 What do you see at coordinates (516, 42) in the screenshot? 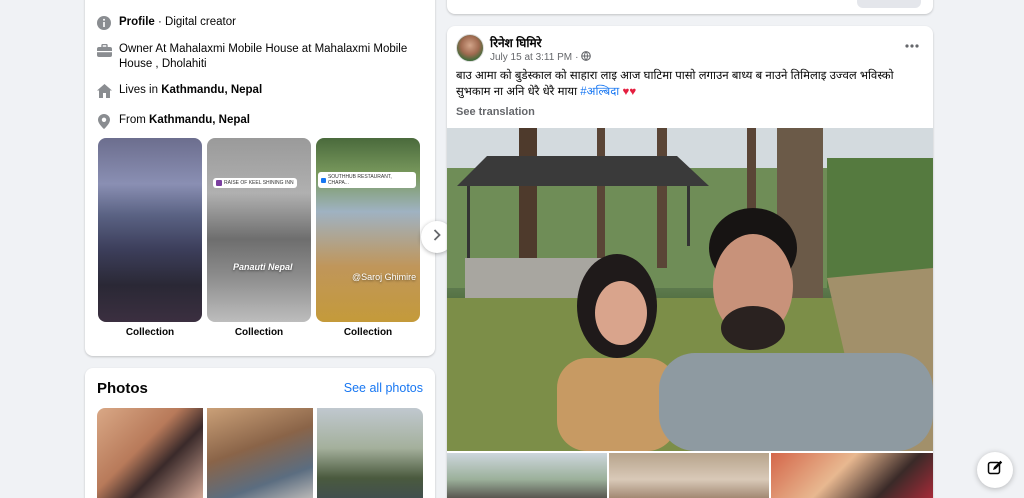
I see `post-author: रिनेश घिमिरे` at bounding box center [516, 42].